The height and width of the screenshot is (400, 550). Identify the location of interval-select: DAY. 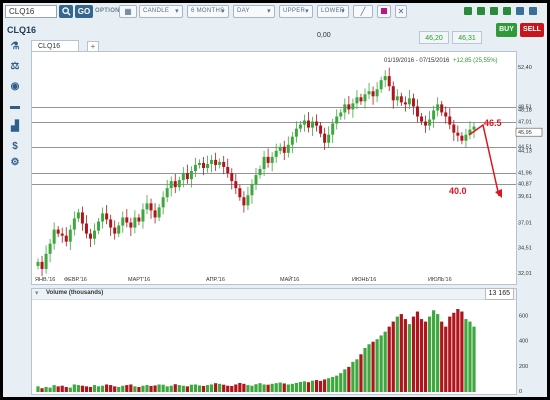
(254, 11).